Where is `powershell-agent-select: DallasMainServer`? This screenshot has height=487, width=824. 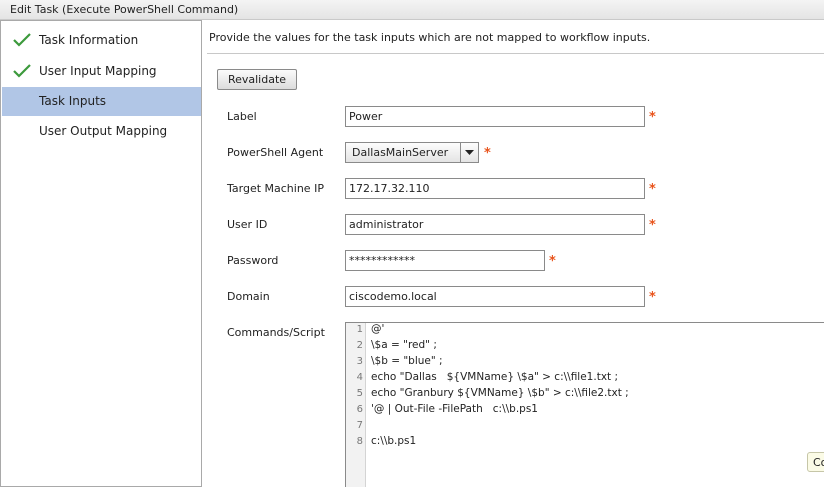
powershell-agent-select: DallasMainServer is located at coordinates (412, 152).